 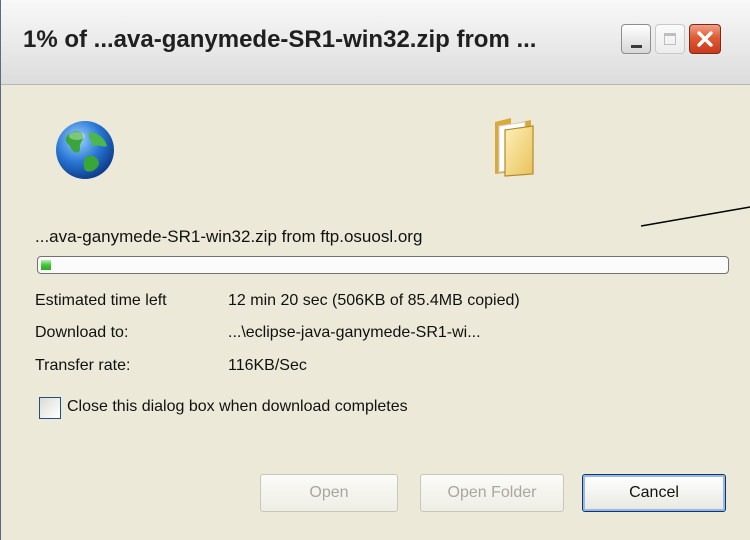 I want to click on close-icon, so click(x=705, y=39).